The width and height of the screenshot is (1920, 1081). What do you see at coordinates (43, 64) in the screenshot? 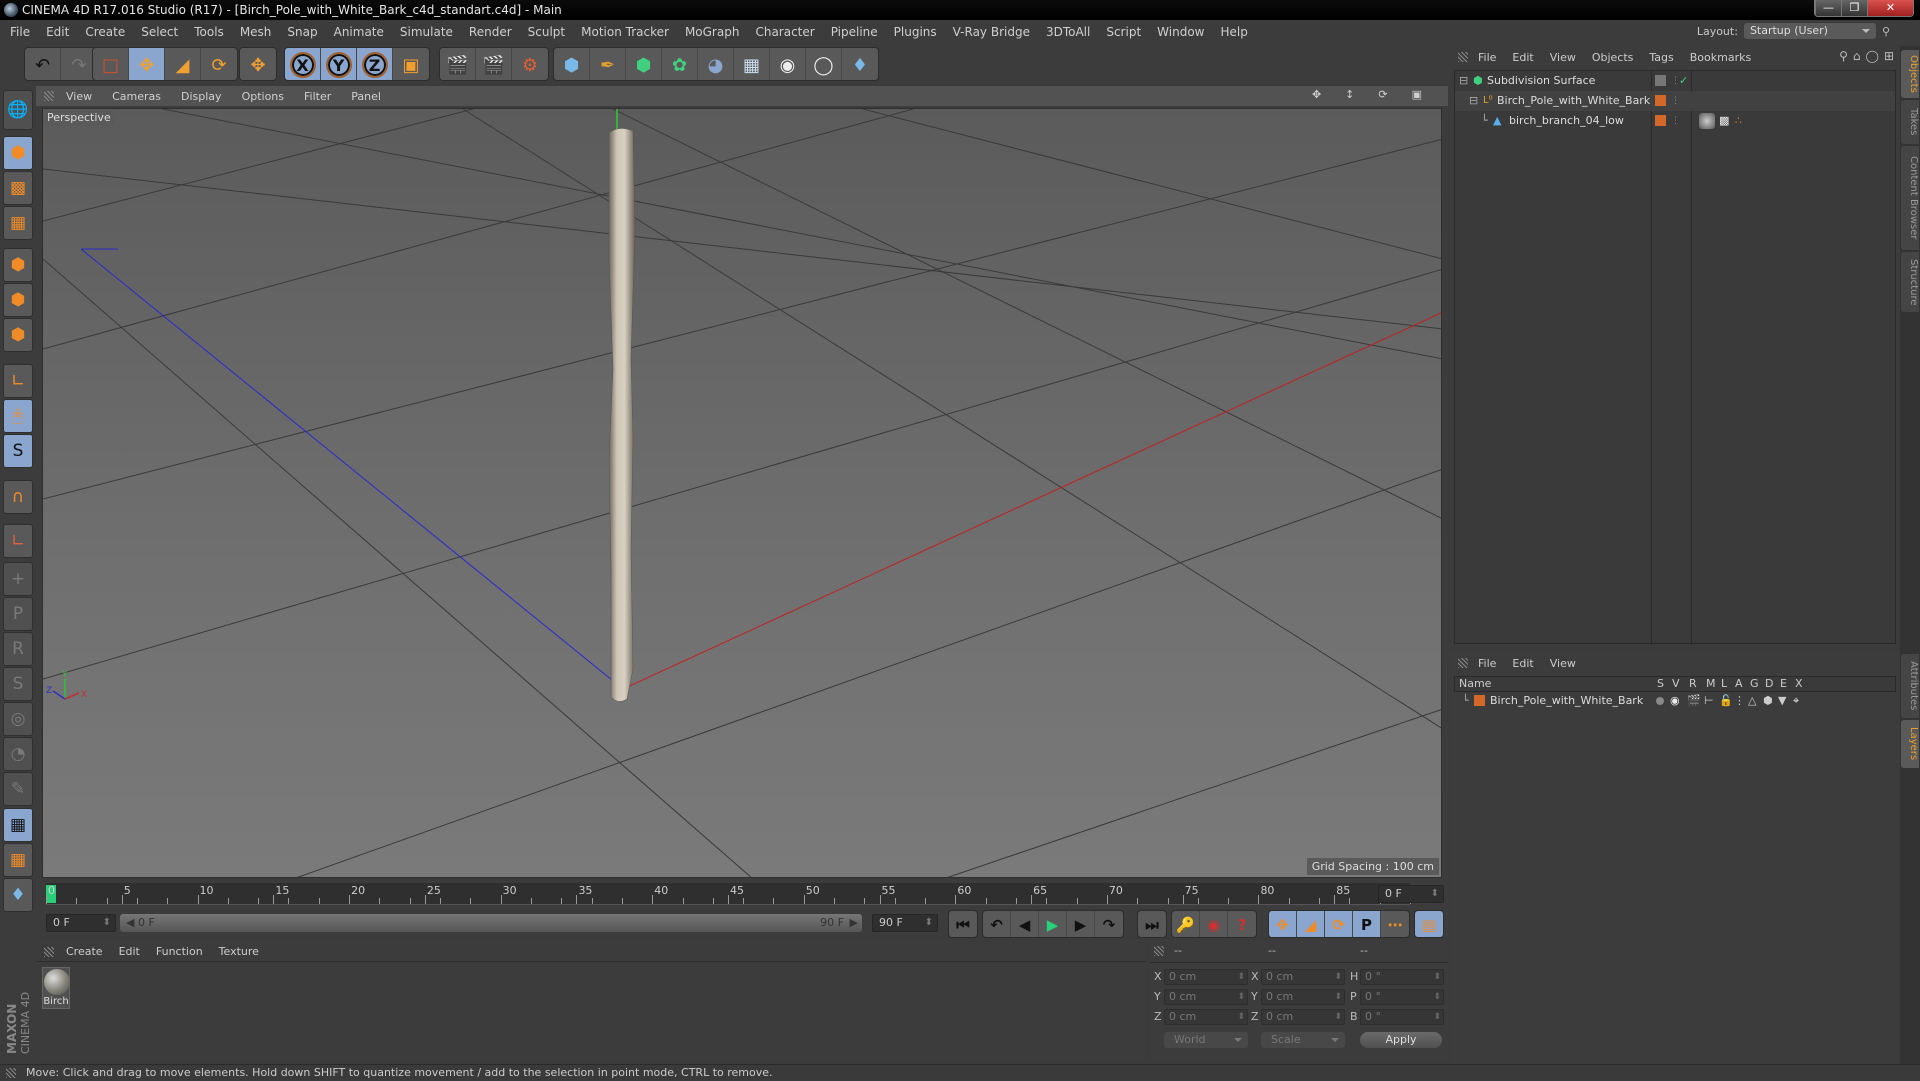
I see `undo-icon: ↶` at bounding box center [43, 64].